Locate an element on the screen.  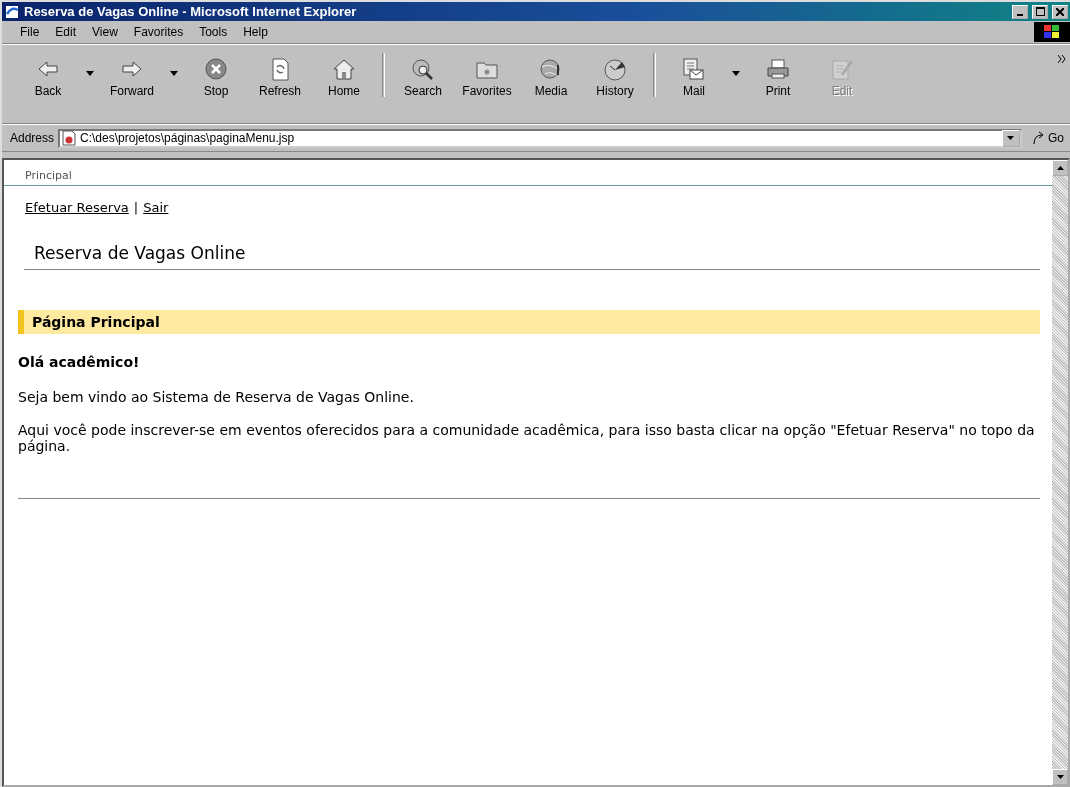
menu-item: Tools is located at coordinates (213, 32).